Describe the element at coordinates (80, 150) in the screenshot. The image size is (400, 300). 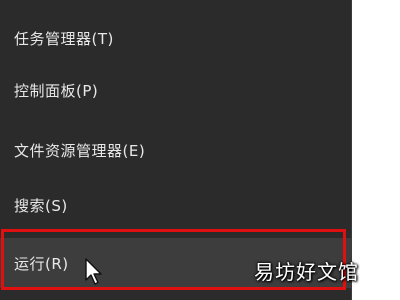
I see `menu-item-label: 文件资源管理器(E)` at that location.